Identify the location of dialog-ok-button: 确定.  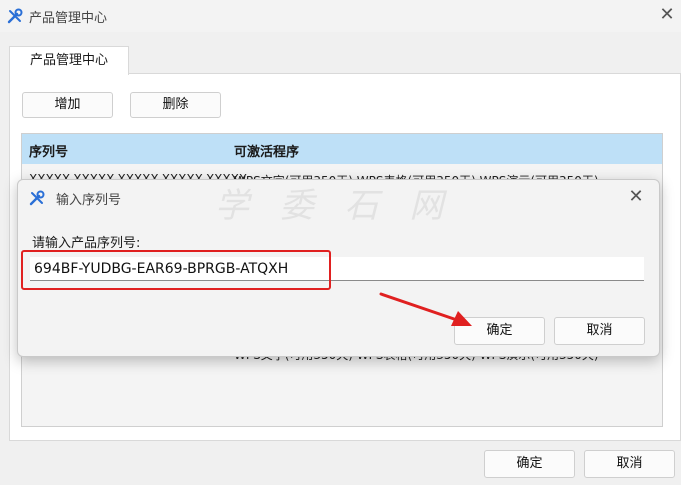
(499, 331).